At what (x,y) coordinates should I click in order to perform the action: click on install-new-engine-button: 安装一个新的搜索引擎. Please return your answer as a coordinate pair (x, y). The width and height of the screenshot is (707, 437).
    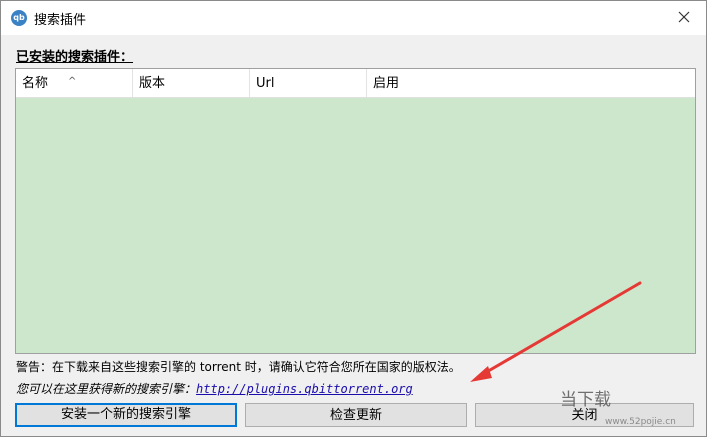
    Looking at the image, I should click on (126, 415).